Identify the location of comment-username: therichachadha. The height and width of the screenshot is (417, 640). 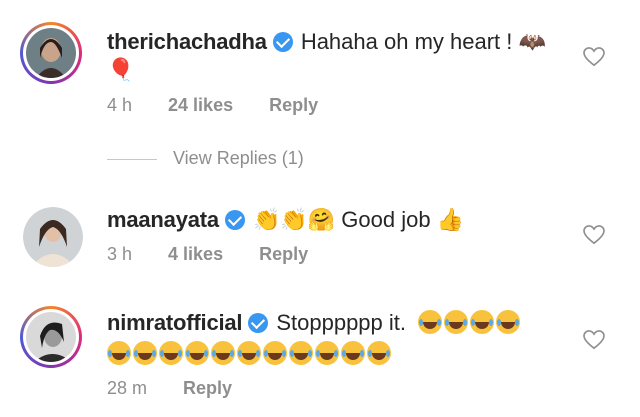
(187, 41).